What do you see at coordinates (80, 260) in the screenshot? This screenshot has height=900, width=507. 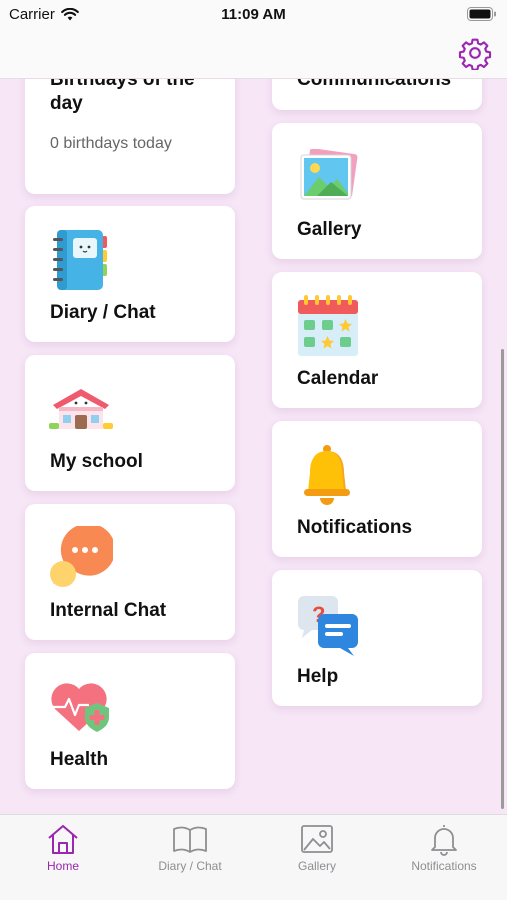 I see `notebook-icon` at bounding box center [80, 260].